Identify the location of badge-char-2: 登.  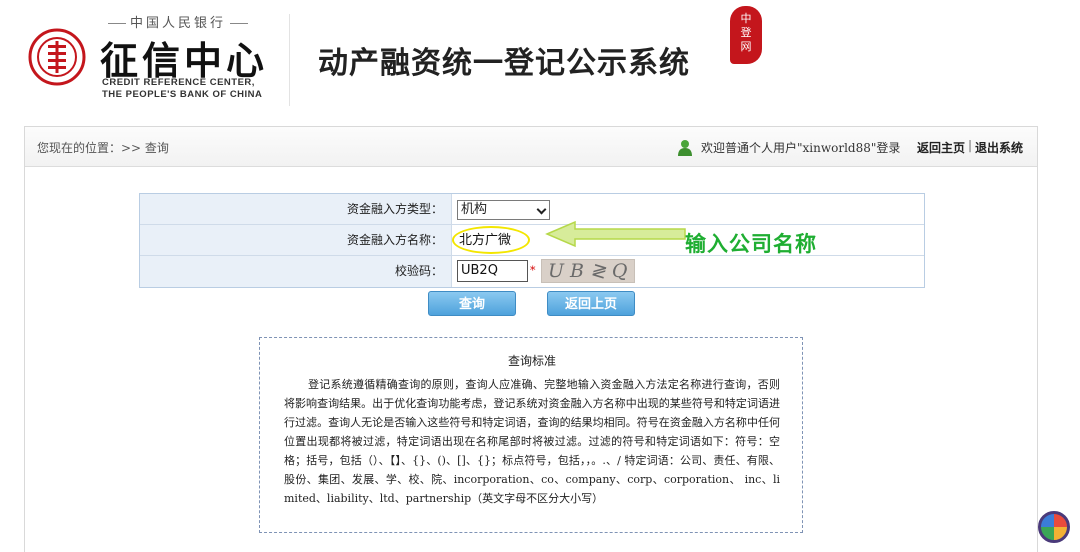
(746, 32).